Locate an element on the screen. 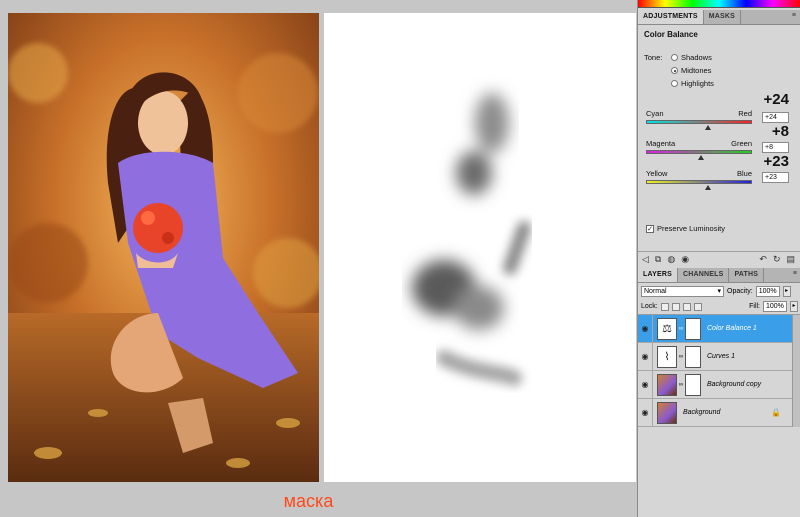  layer-color-balance-1: ◉ ⚖ ∞ Color Balance 1 is located at coordinates (719, 328).